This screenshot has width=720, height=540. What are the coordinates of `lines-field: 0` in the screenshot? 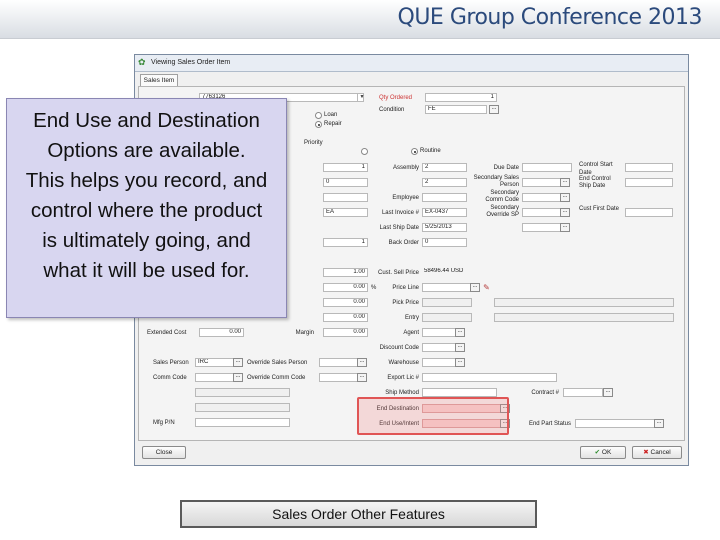 It's located at (345, 182).